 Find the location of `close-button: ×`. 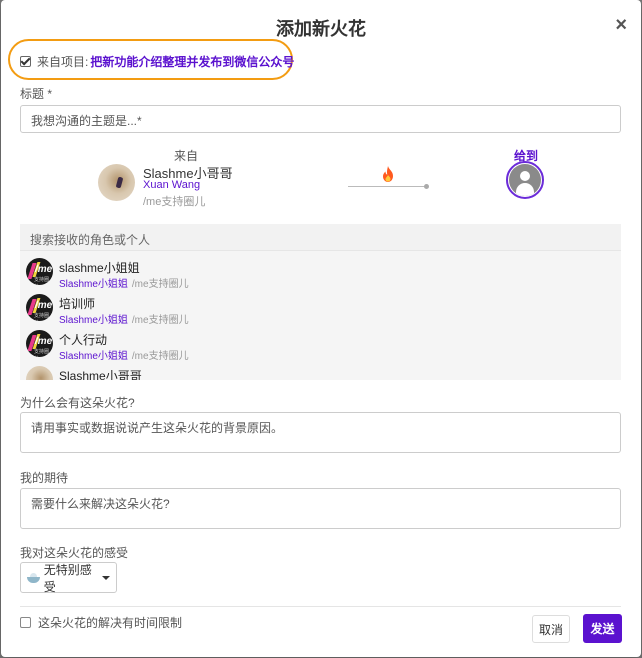

close-button: × is located at coordinates (621, 25).